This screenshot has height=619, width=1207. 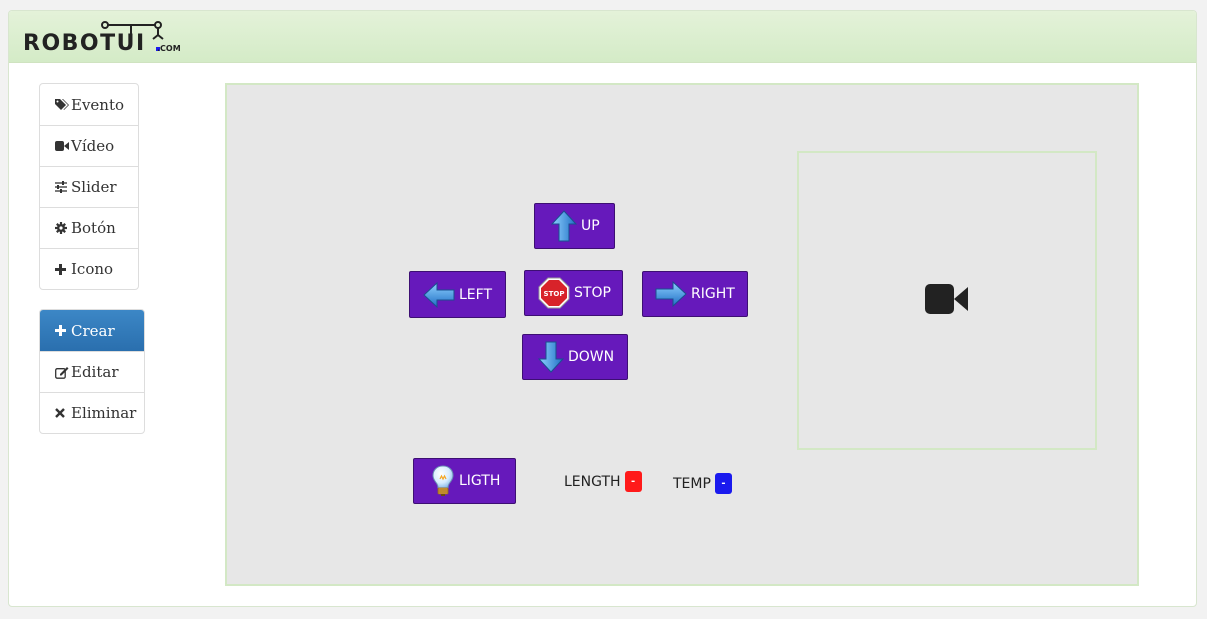 What do you see at coordinates (93, 146) in the screenshot?
I see `sidebar-item-label: Vídeo` at bounding box center [93, 146].